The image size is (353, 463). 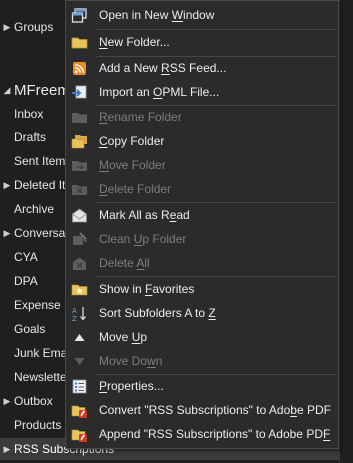 I want to click on folder-junk-email: Junk Ema, so click(x=33, y=353).